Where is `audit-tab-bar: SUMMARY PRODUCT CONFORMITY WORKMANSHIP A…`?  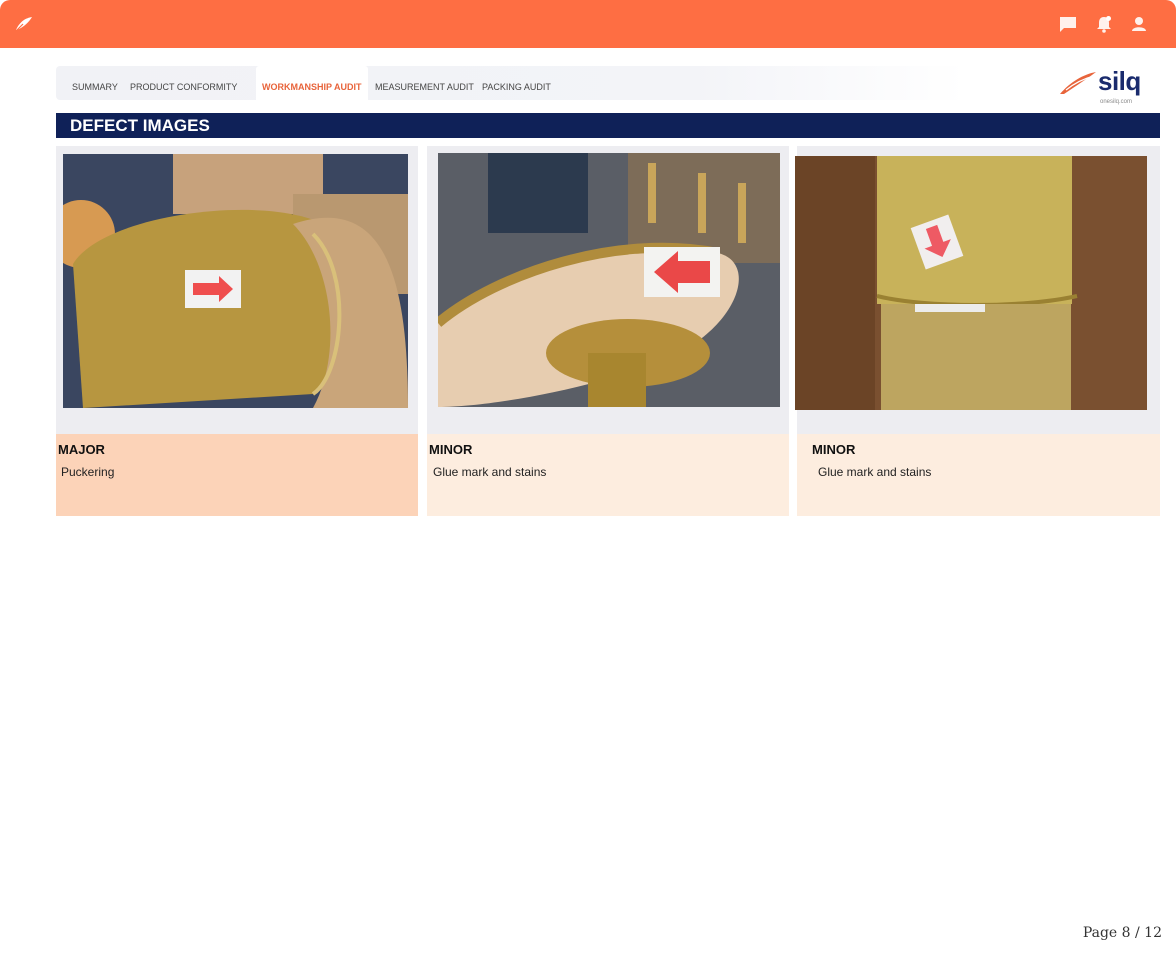 audit-tab-bar: SUMMARY PRODUCT CONFORMITY WORKMANSHIP A… is located at coordinates (511, 83).